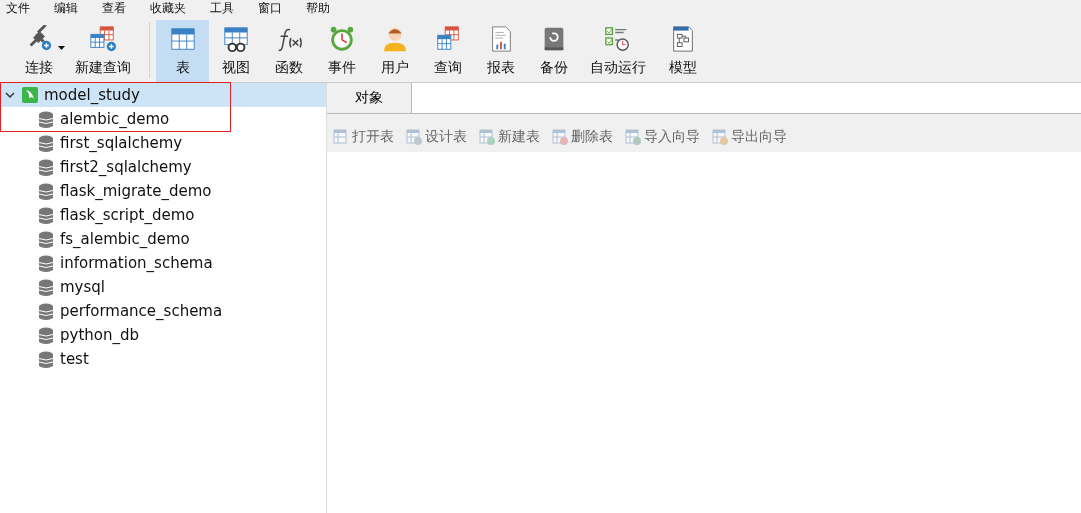  Describe the element at coordinates (82, 287) in the screenshot. I see `database-name: mysql` at that location.